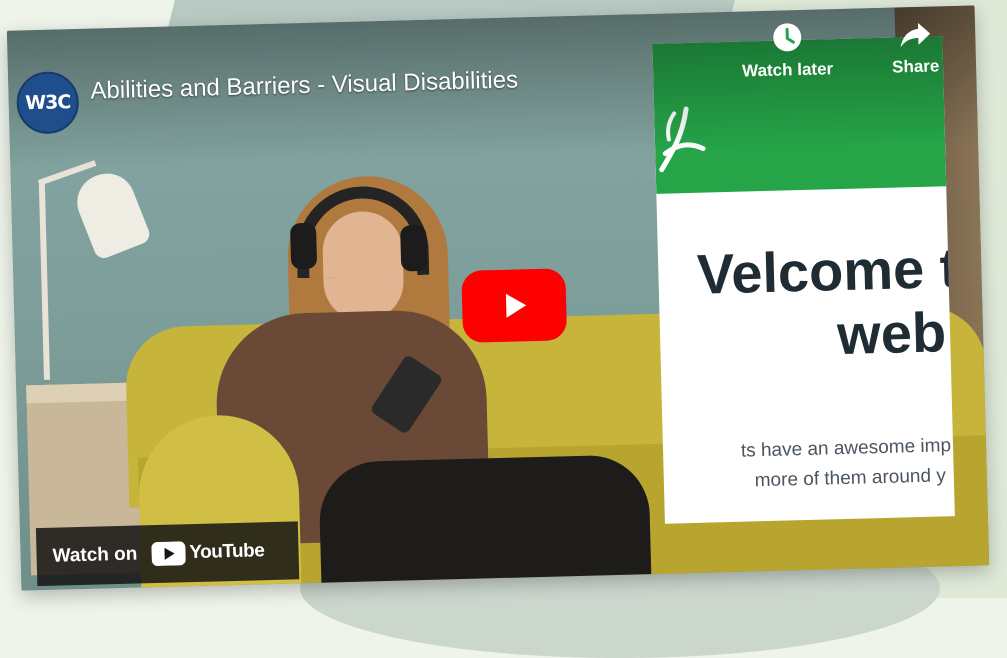 The image size is (1007, 658). I want to click on thumbnail-headphone-right, so click(414, 248).